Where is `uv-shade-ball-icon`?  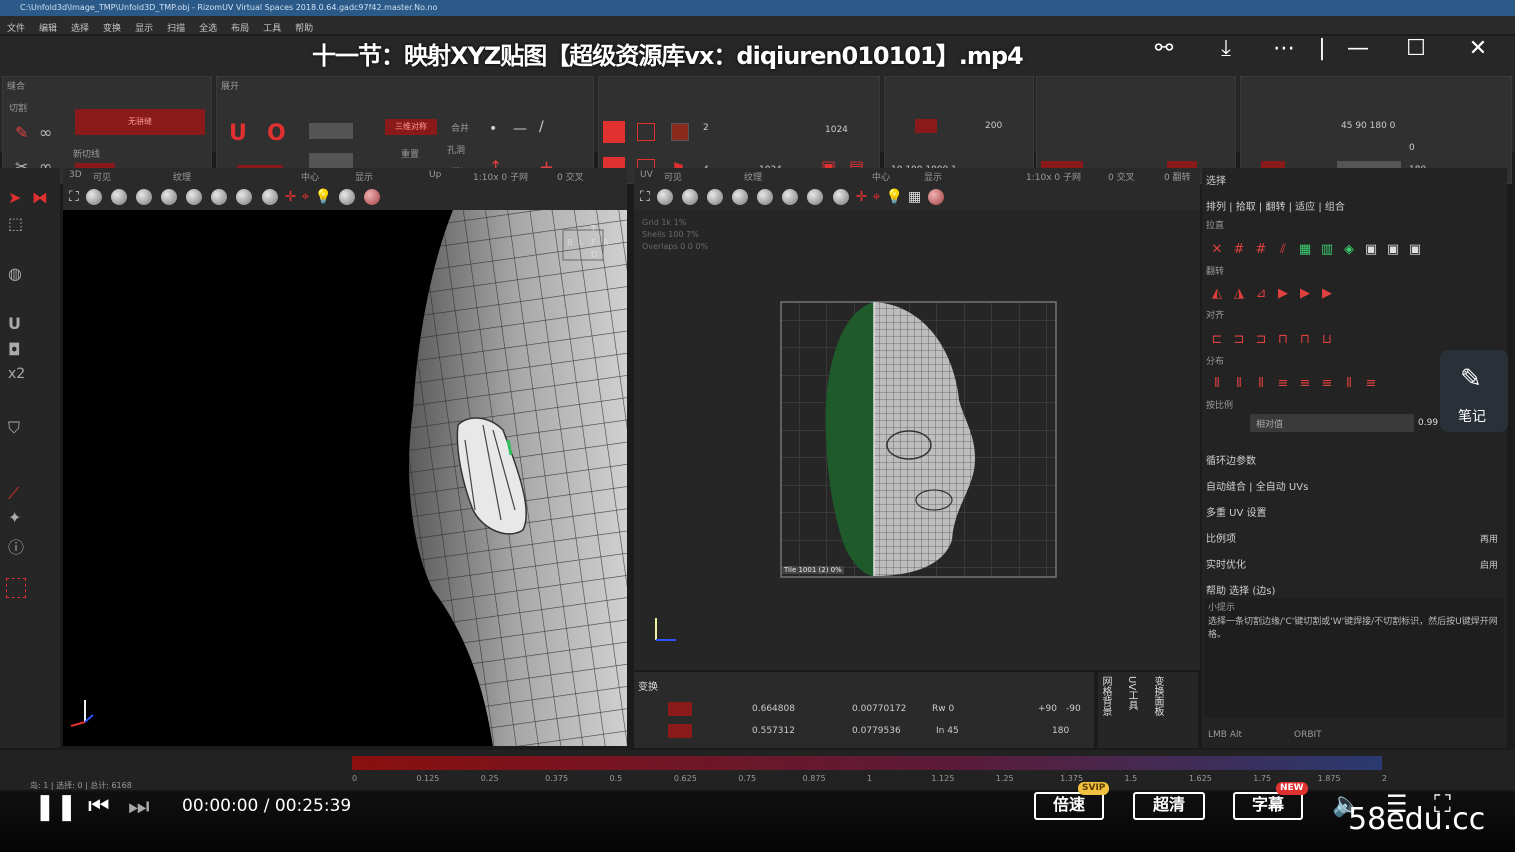
uv-shade-ball-icon is located at coordinates (664, 196).